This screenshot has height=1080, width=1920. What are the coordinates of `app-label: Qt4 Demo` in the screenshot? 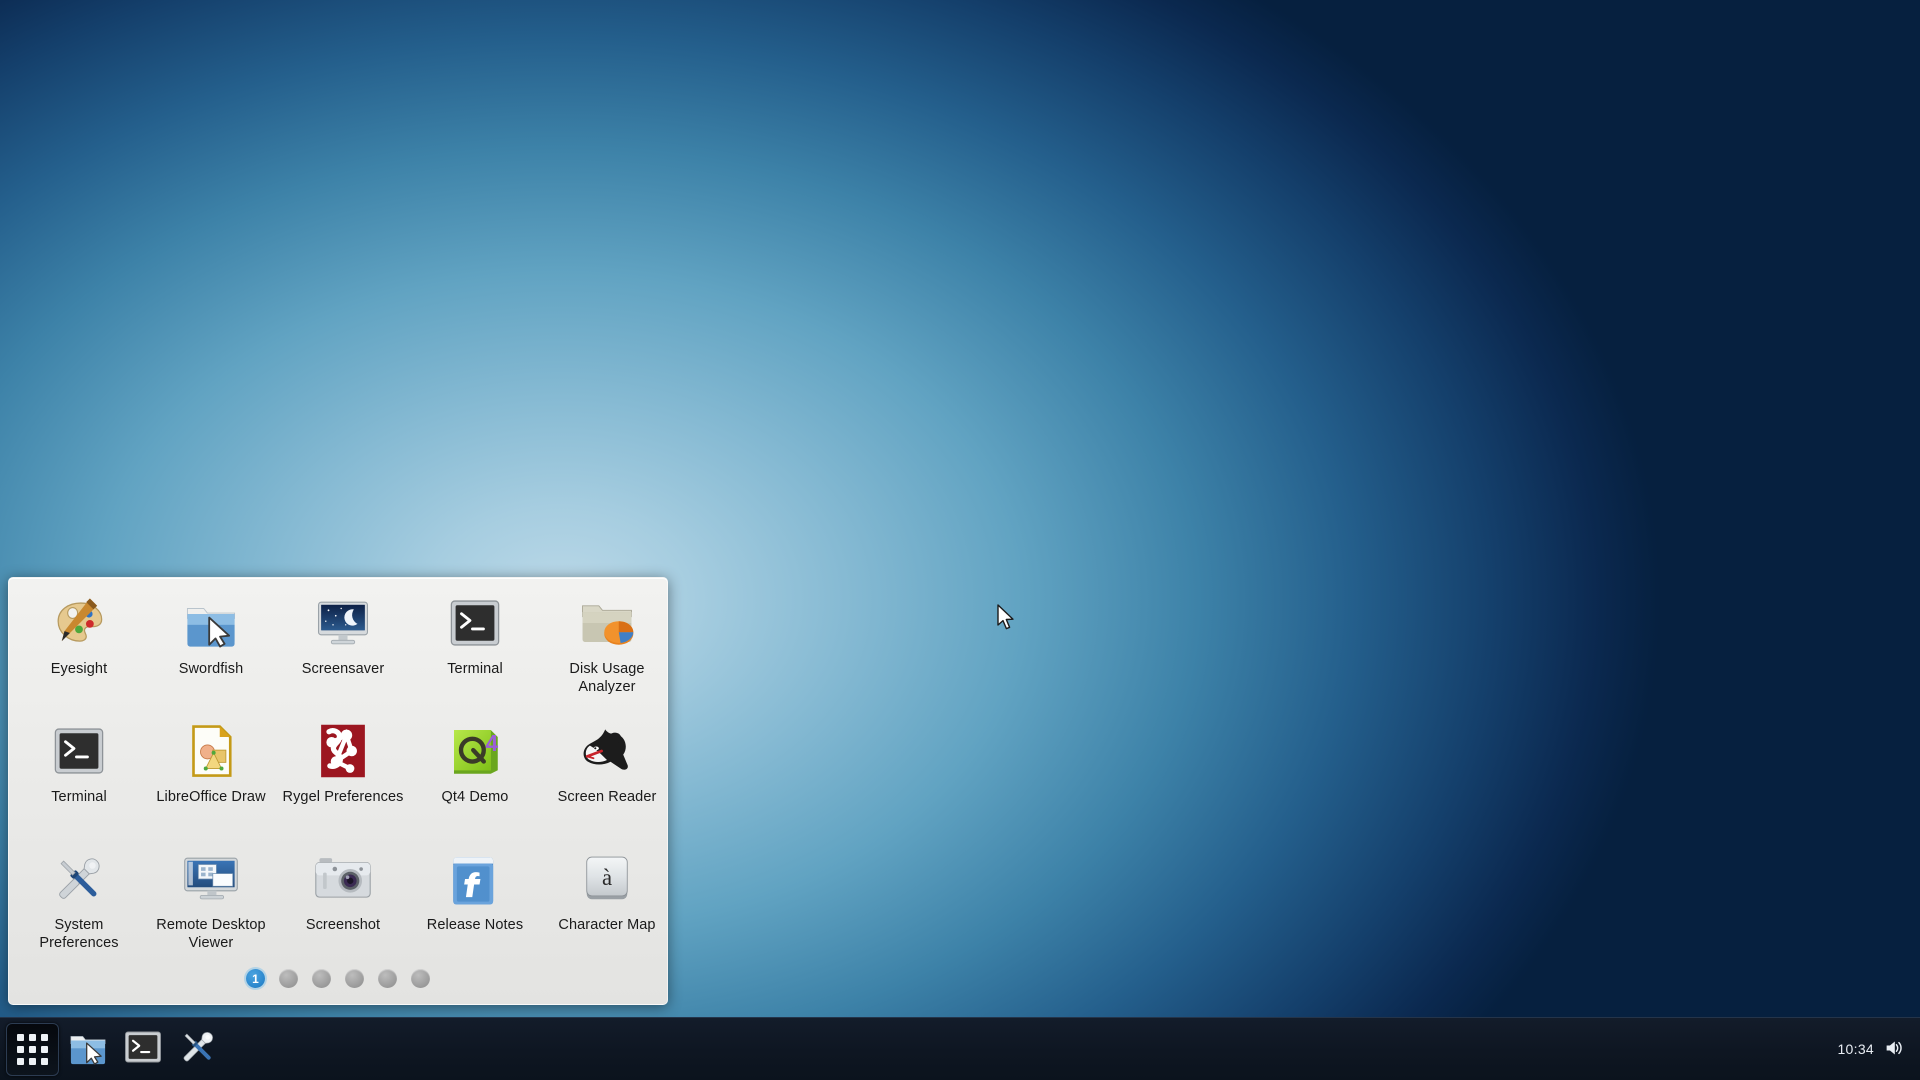 It's located at (475, 797).